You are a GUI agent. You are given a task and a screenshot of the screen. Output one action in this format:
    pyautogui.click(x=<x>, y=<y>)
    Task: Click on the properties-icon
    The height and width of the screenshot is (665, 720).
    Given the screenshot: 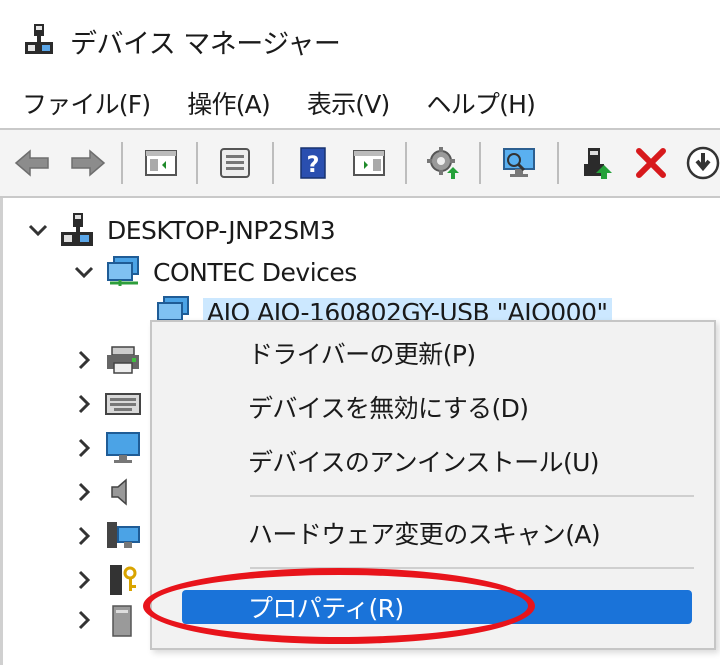 What is the action you would take?
    pyautogui.click(x=235, y=163)
    